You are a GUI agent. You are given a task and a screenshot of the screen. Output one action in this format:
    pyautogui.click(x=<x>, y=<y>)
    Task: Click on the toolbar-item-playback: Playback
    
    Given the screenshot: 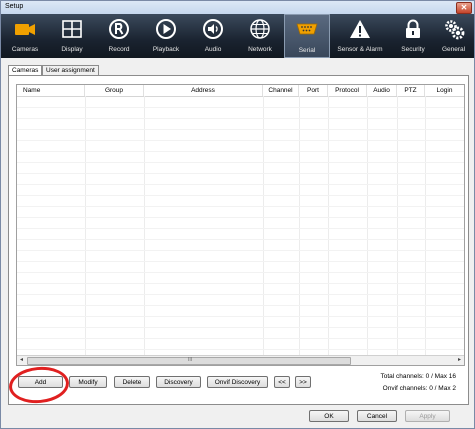 What is the action you would take?
    pyautogui.click(x=166, y=36)
    